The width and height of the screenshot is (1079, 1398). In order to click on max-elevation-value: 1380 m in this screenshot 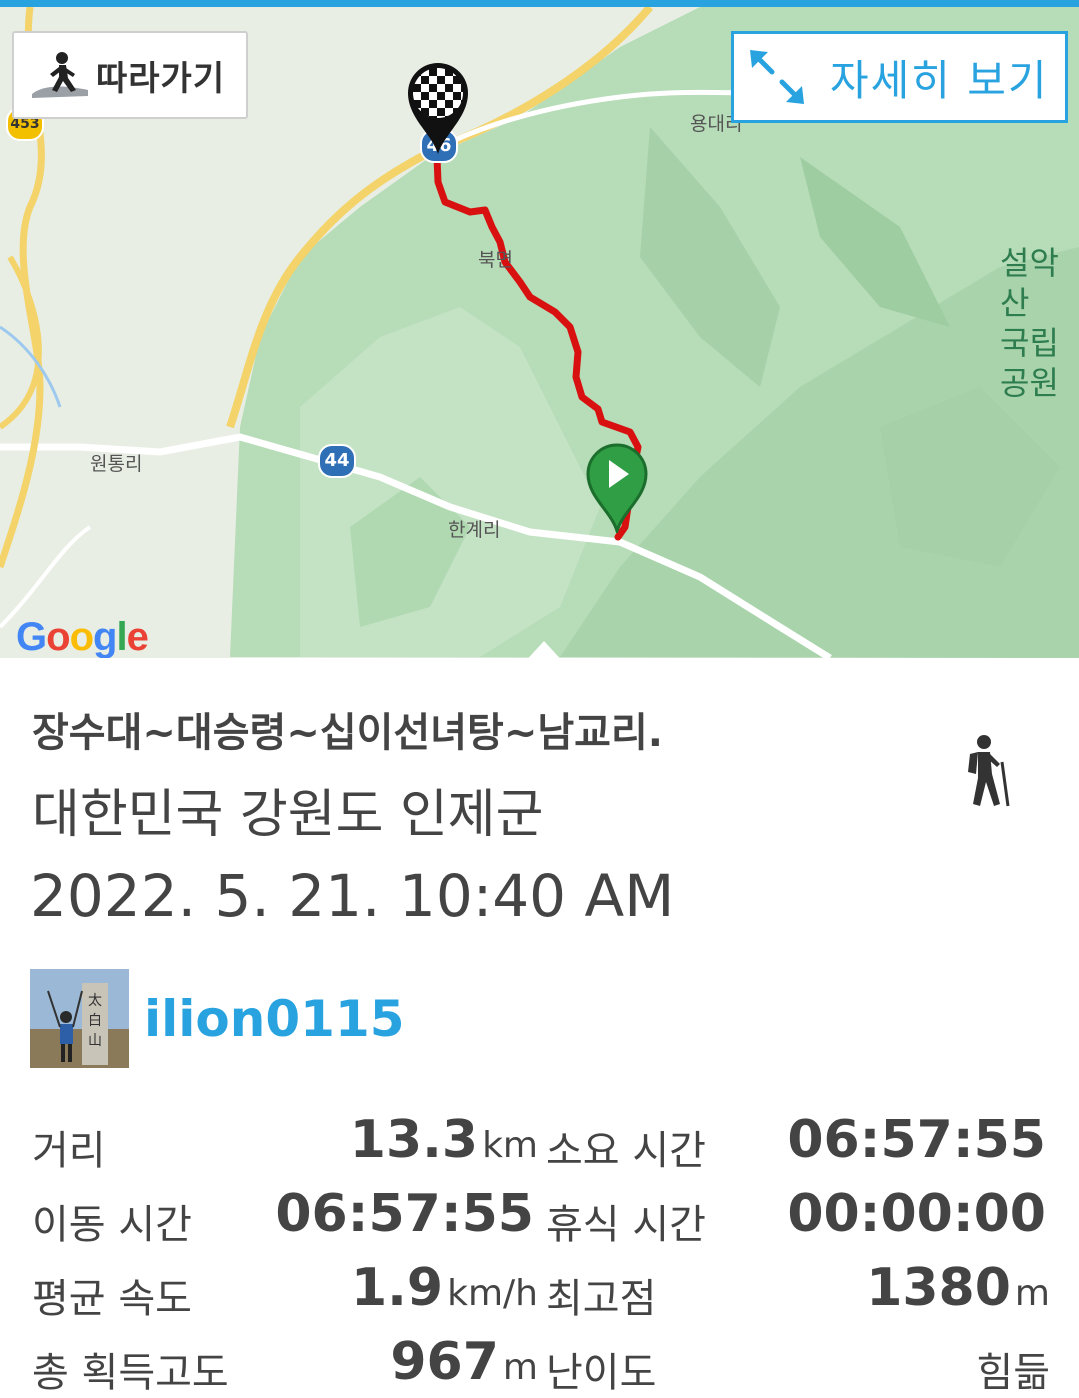, I will do `click(905, 1288)`.